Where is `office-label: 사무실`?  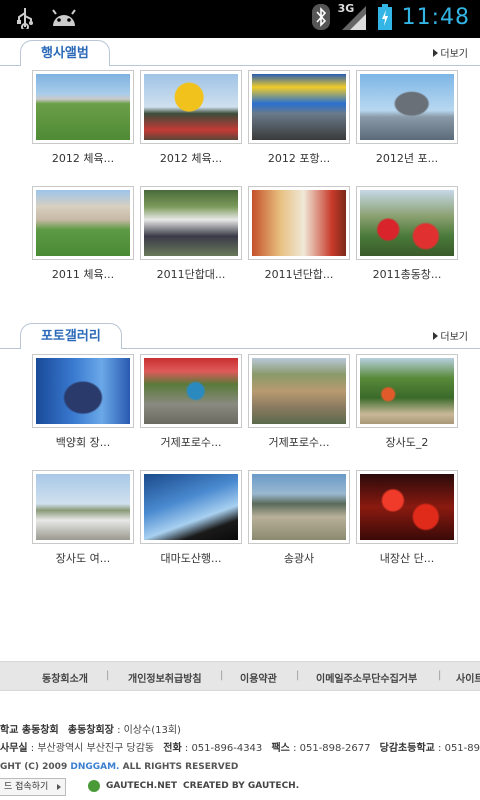 office-label: 사무실 is located at coordinates (14, 748).